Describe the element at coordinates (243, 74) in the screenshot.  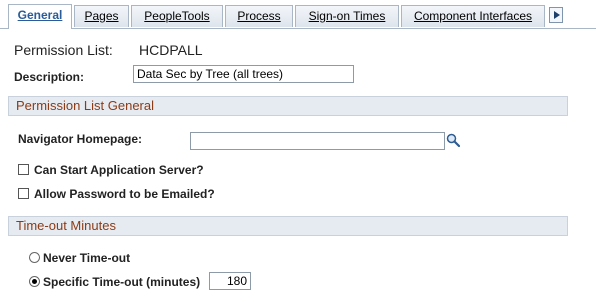
I see `description-field: Data Sec by Tree (all trees)` at that location.